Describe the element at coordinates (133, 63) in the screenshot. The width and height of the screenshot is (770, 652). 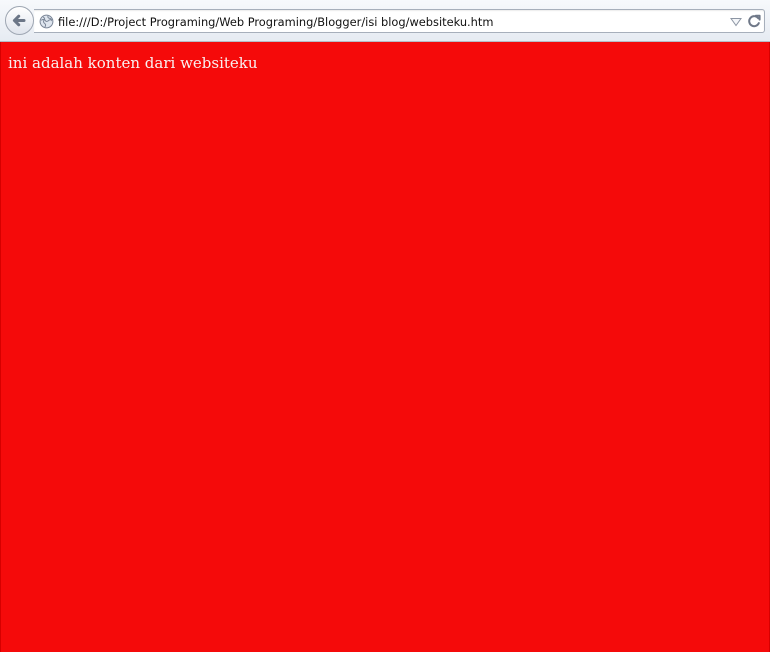
I see `page-content-text: ini adalah konten dari websiteku` at that location.